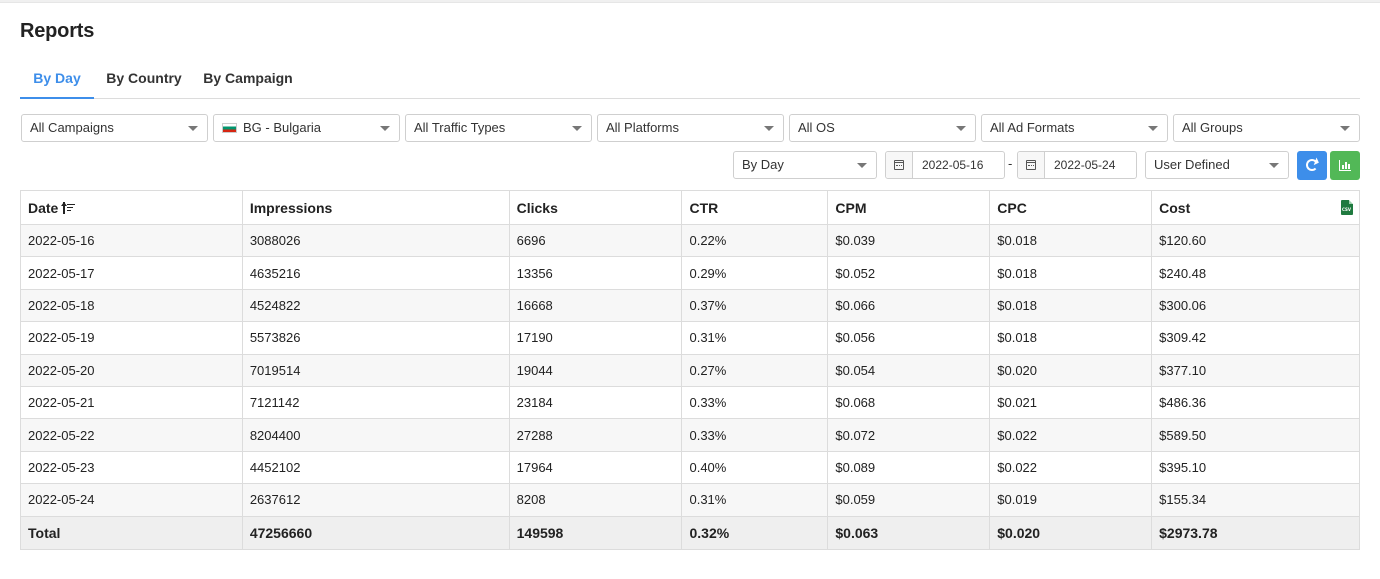  What do you see at coordinates (1175, 207) in the screenshot?
I see `column-header-label: Cost` at bounding box center [1175, 207].